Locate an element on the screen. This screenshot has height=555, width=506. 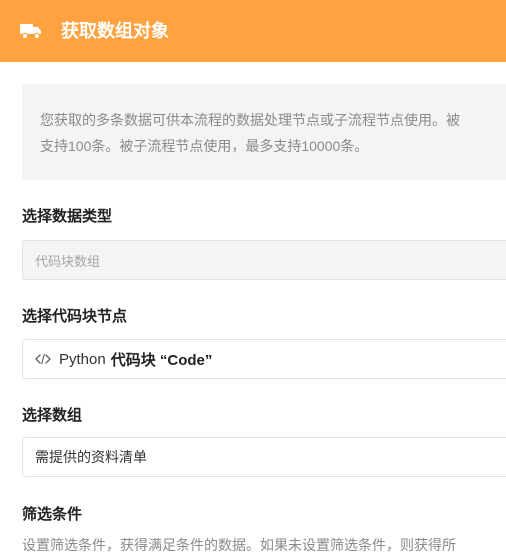
data-type-value: 代码块数组 is located at coordinates (68, 261).